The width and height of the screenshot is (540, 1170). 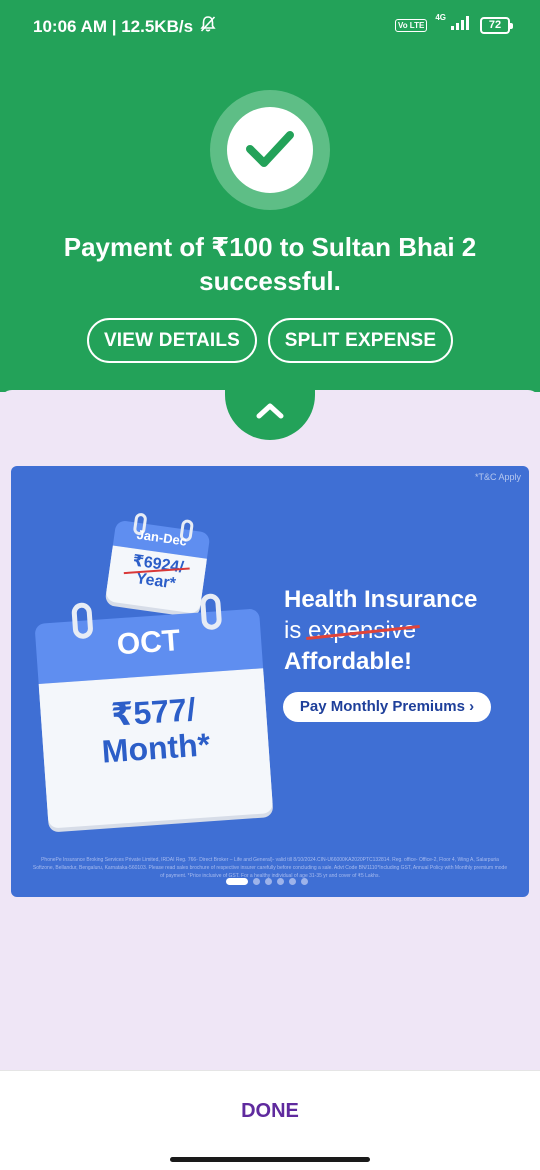 What do you see at coordinates (172, 340) in the screenshot?
I see `view-details-button: VIEW DETAILS` at bounding box center [172, 340].